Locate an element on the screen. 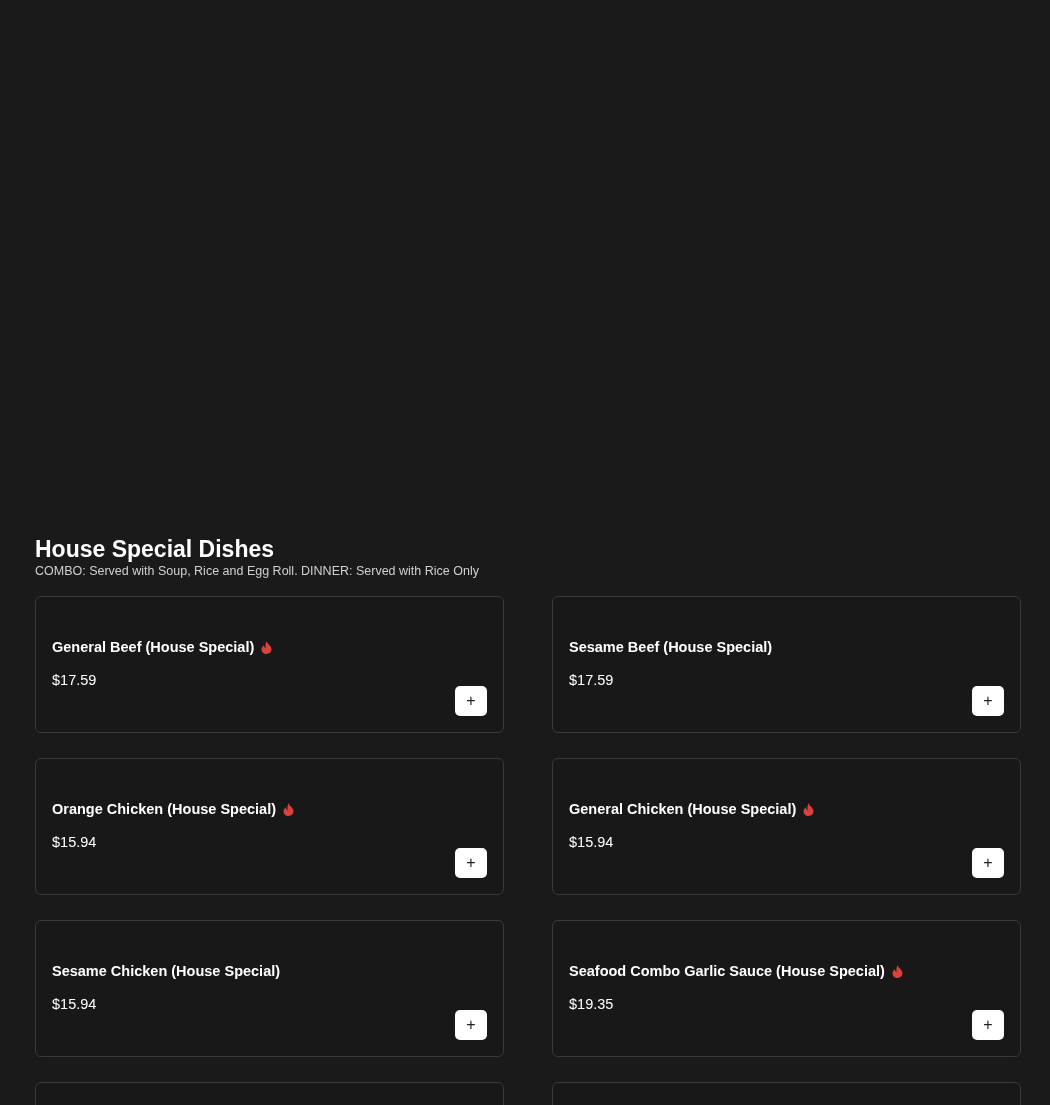  menu-item-card: General Beef (House Special) $17.59 + is located at coordinates (269, 664).